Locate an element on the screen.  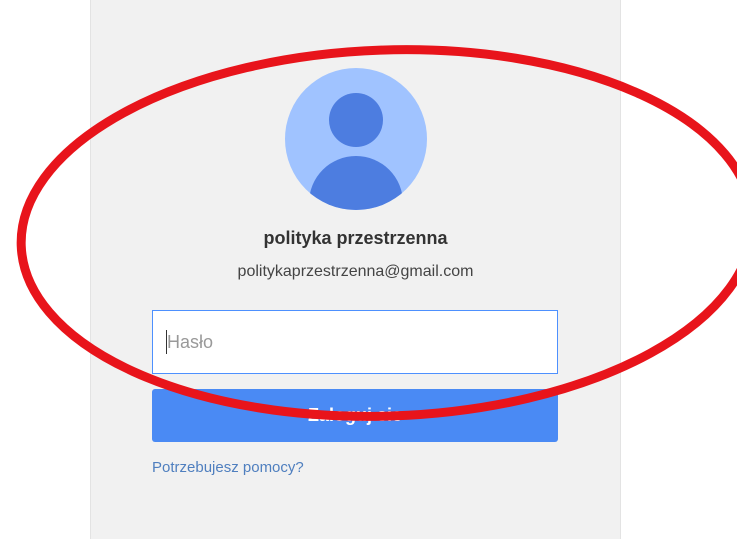
avatar-body is located at coordinates (356, 183).